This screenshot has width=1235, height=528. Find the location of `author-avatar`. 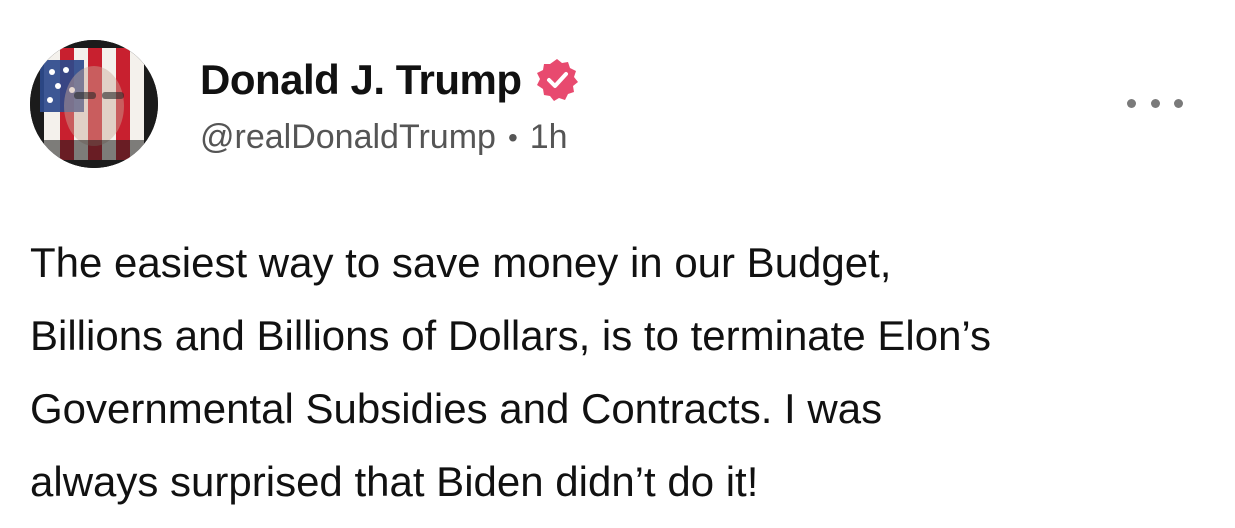

author-avatar is located at coordinates (94, 104).